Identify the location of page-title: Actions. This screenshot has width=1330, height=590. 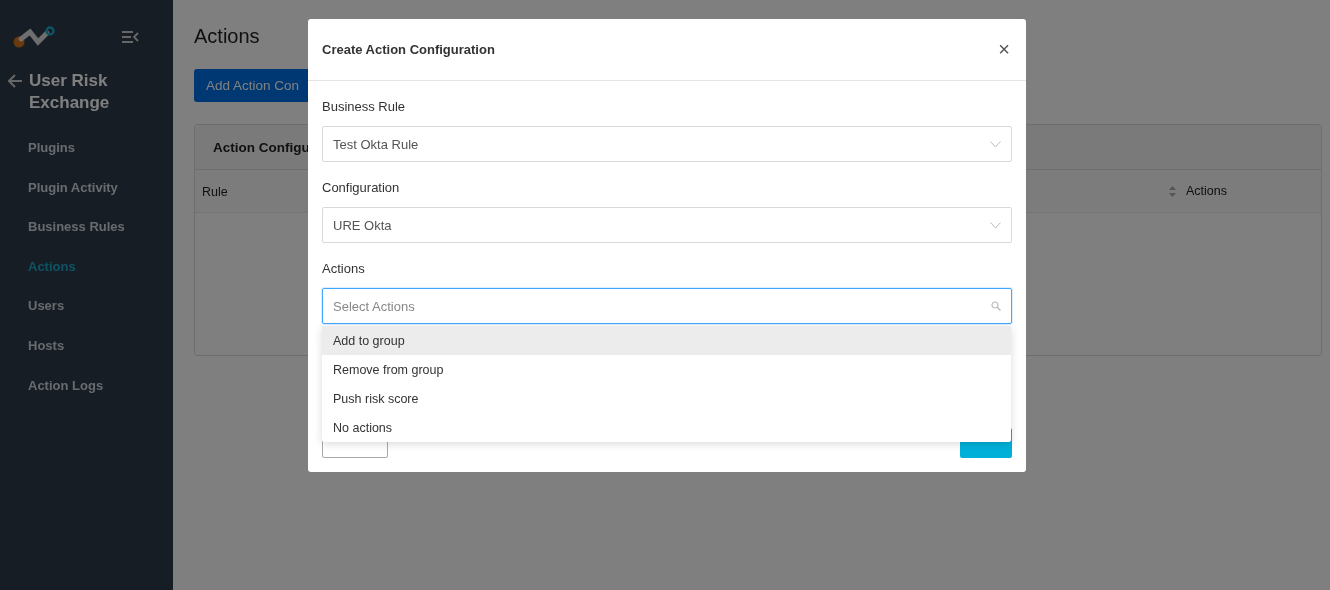
(227, 36).